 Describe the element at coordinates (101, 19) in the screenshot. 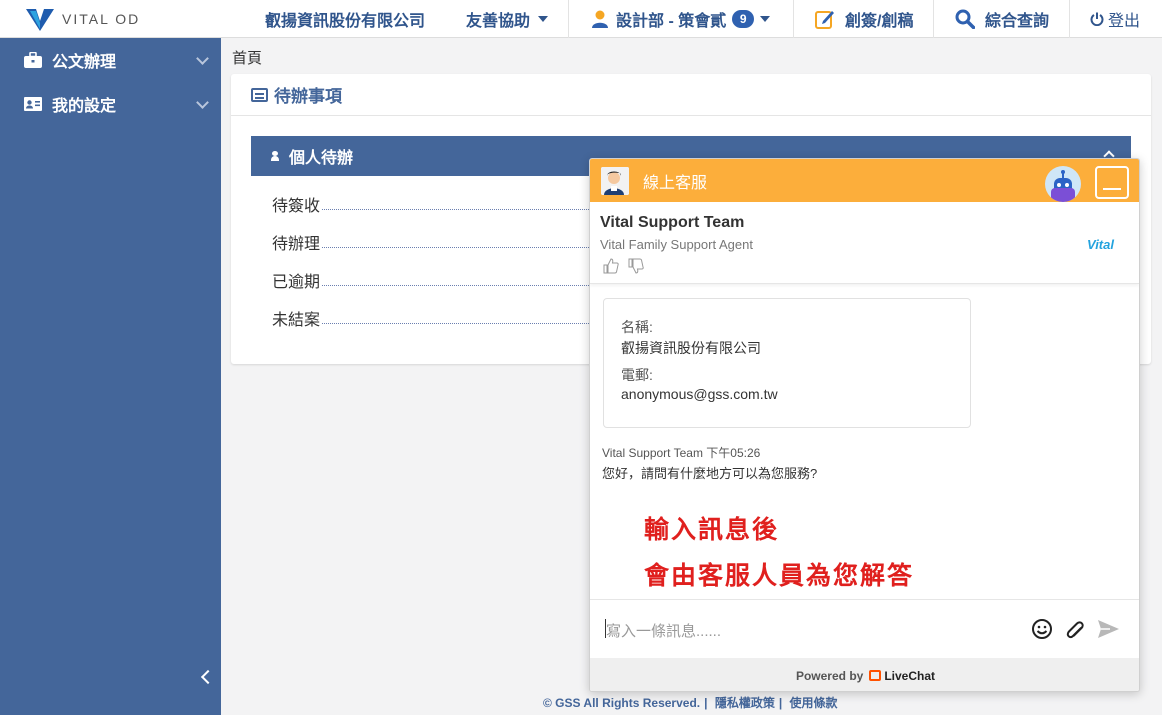

I see `logo-text: VITAL OD` at that location.